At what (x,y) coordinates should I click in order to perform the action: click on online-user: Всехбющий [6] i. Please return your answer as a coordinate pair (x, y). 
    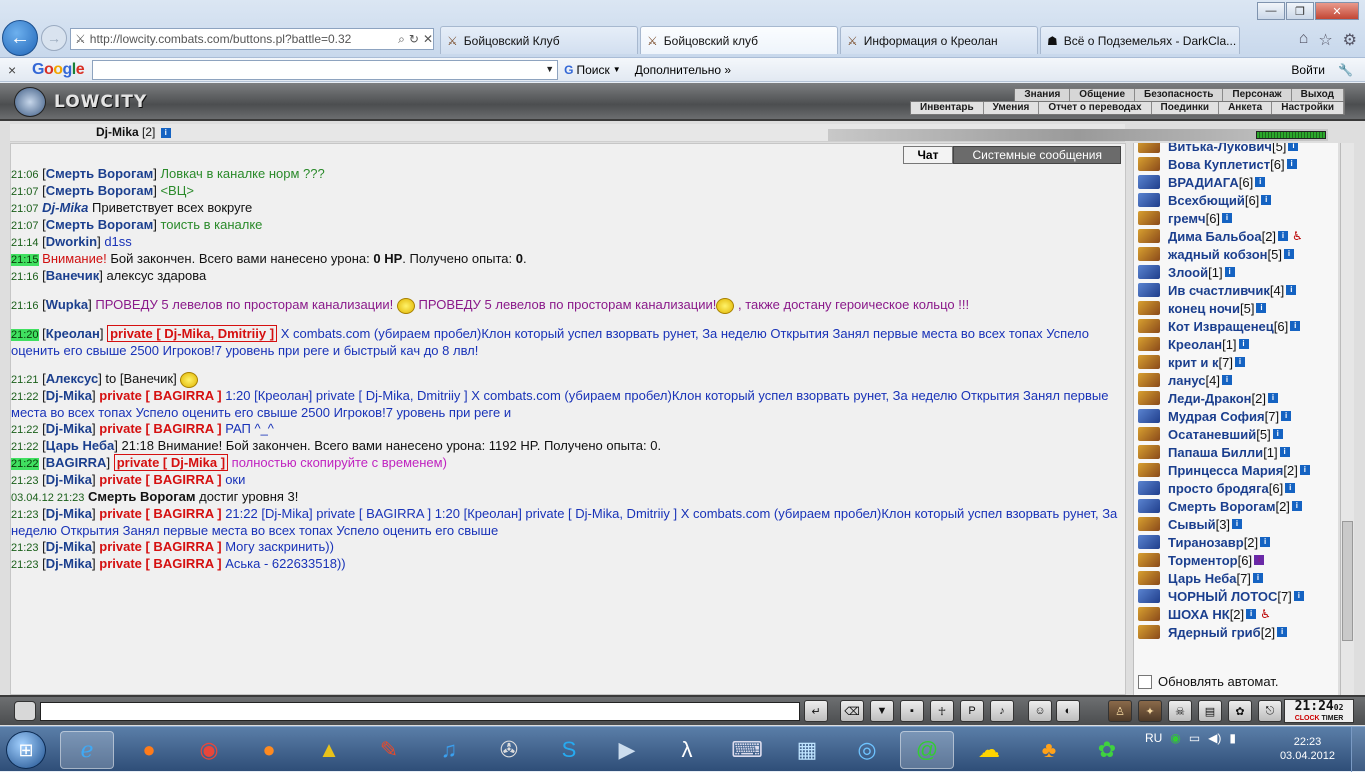
    Looking at the image, I should click on (1238, 200).